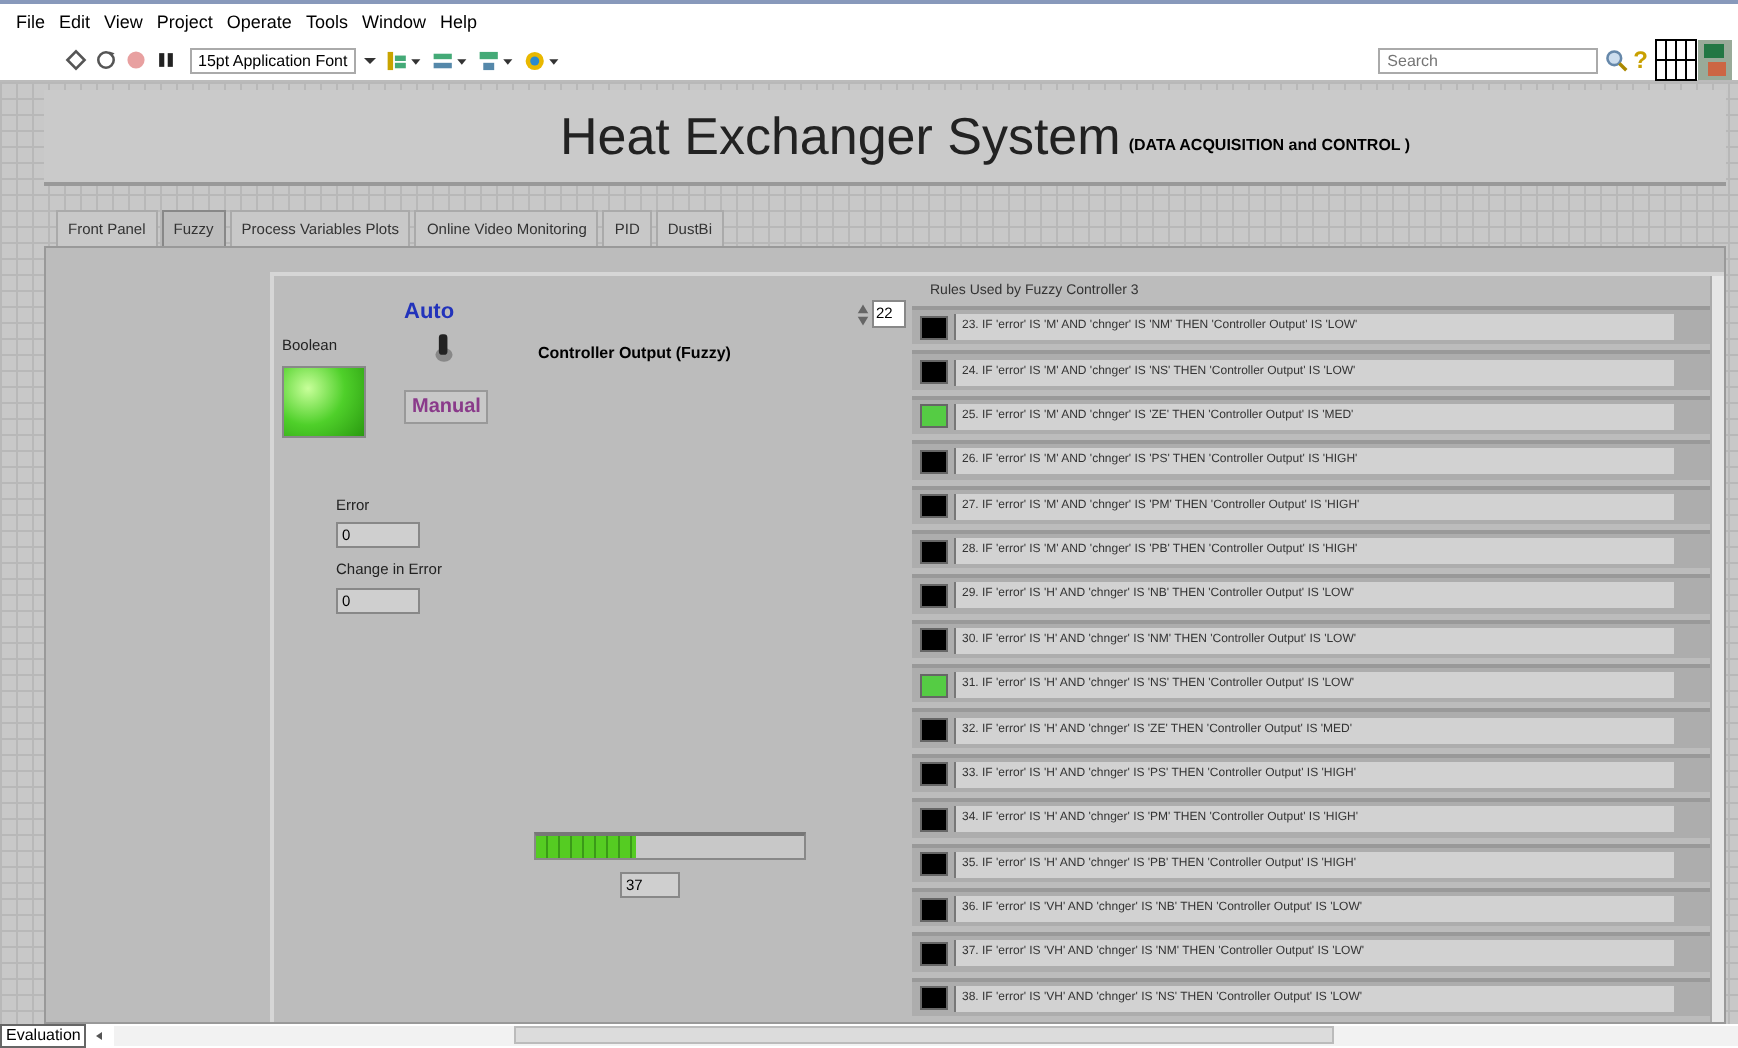 This screenshot has height=1048, width=1738. What do you see at coordinates (1269, 144) in the screenshot?
I see `page-subtitle: (DATA ACQUISITION and CONTROL )` at bounding box center [1269, 144].